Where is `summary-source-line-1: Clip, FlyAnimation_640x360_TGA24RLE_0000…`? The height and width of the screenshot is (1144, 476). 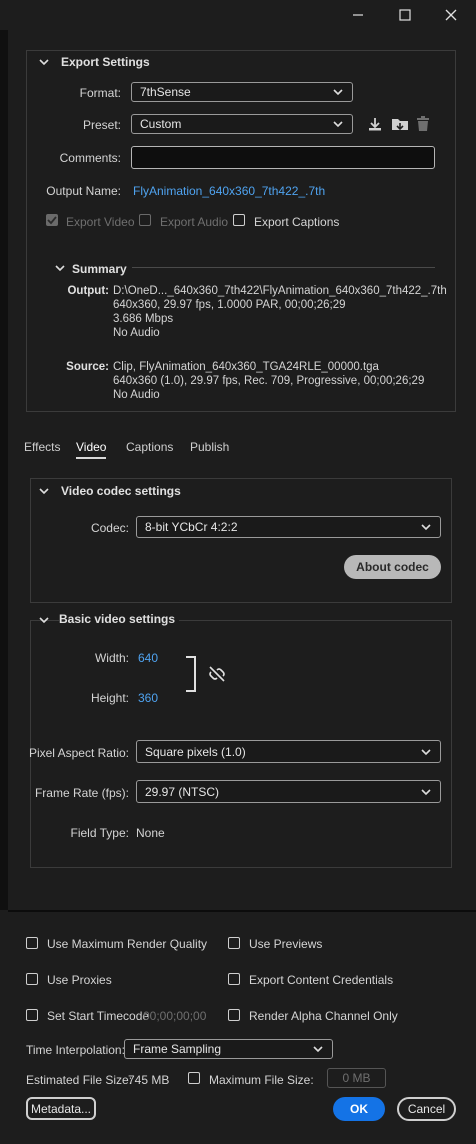
summary-source-line-1: Clip, FlyAnimation_640x360_TGA24RLE_0000… is located at coordinates (246, 367).